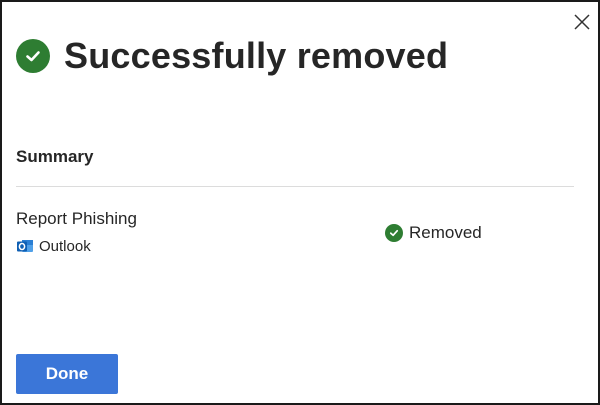 The image size is (600, 405). What do you see at coordinates (76, 218) in the screenshot?
I see `item-name: Report Phishing` at bounding box center [76, 218].